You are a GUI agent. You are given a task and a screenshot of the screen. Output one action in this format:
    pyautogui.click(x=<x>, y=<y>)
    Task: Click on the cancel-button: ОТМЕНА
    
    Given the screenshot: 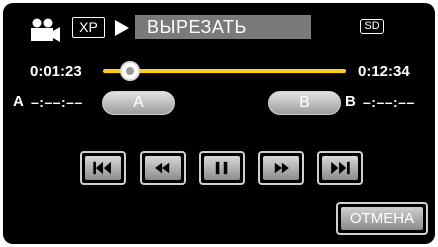 What is the action you would take?
    pyautogui.click(x=382, y=218)
    